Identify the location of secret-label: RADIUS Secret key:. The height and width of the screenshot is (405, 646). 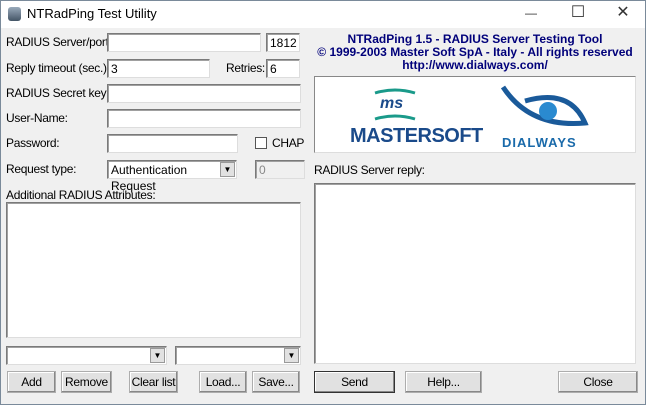
(58, 93).